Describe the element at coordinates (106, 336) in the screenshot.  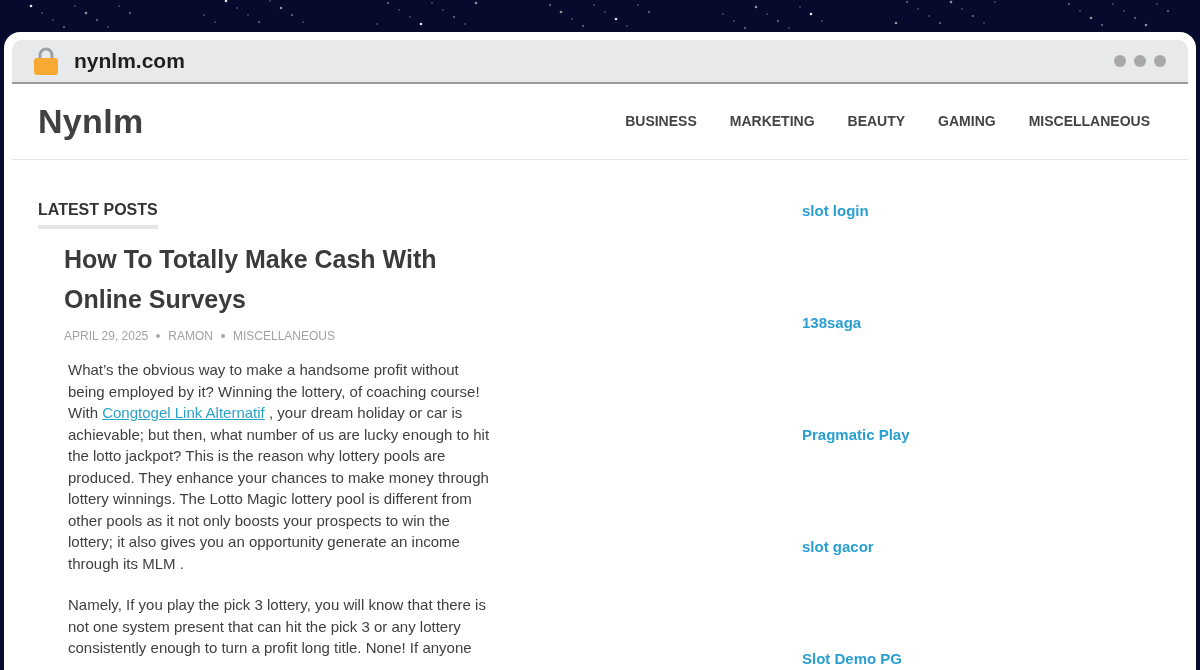
I see `post-meta-link: APRIL 29, 2025` at that location.